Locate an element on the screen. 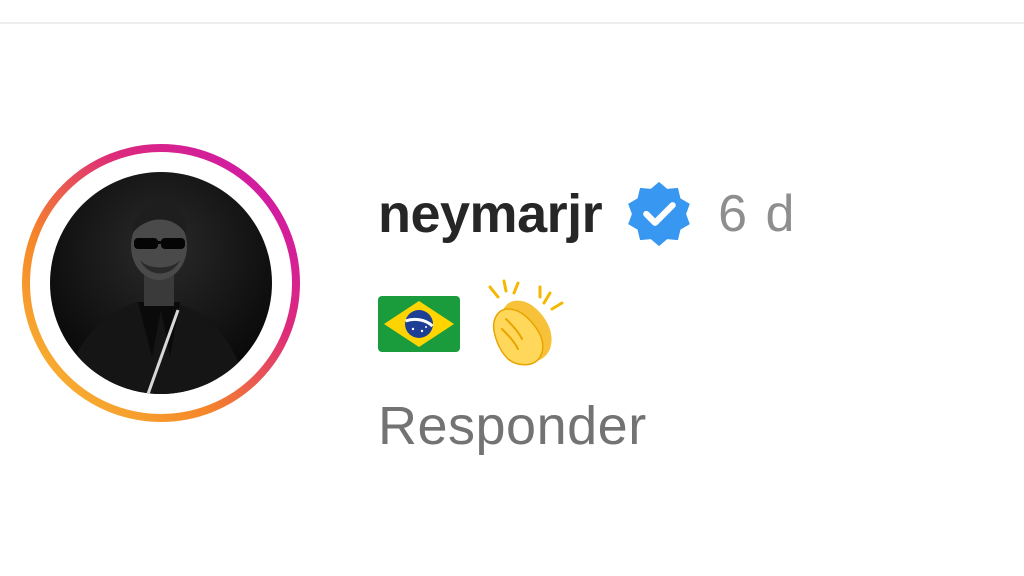 The image size is (1024, 576). avatar-story-ring is located at coordinates (161, 283).